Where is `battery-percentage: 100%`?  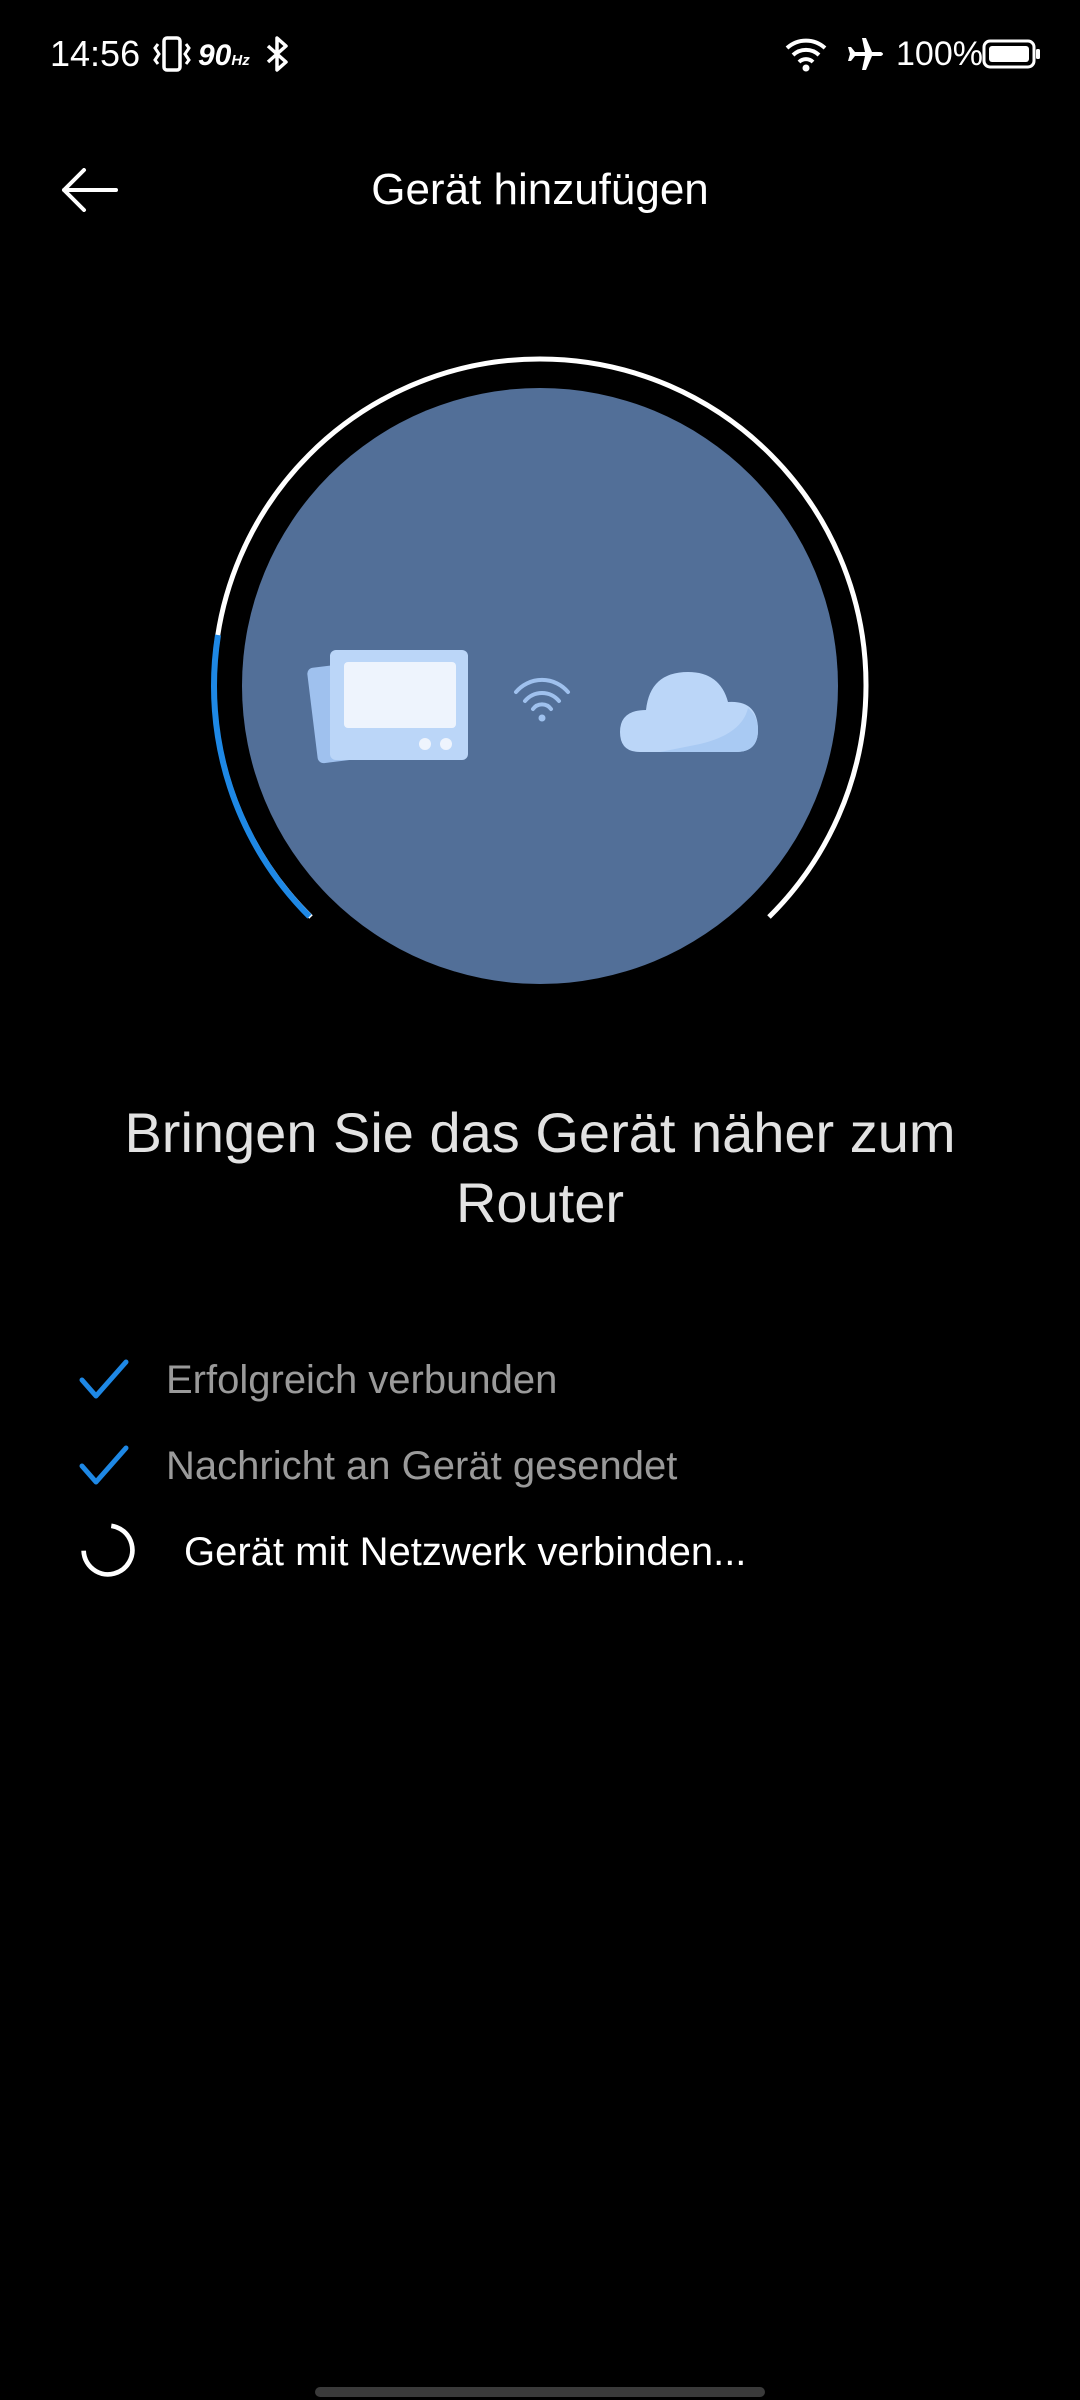
battery-percentage: 100% is located at coordinates (939, 54).